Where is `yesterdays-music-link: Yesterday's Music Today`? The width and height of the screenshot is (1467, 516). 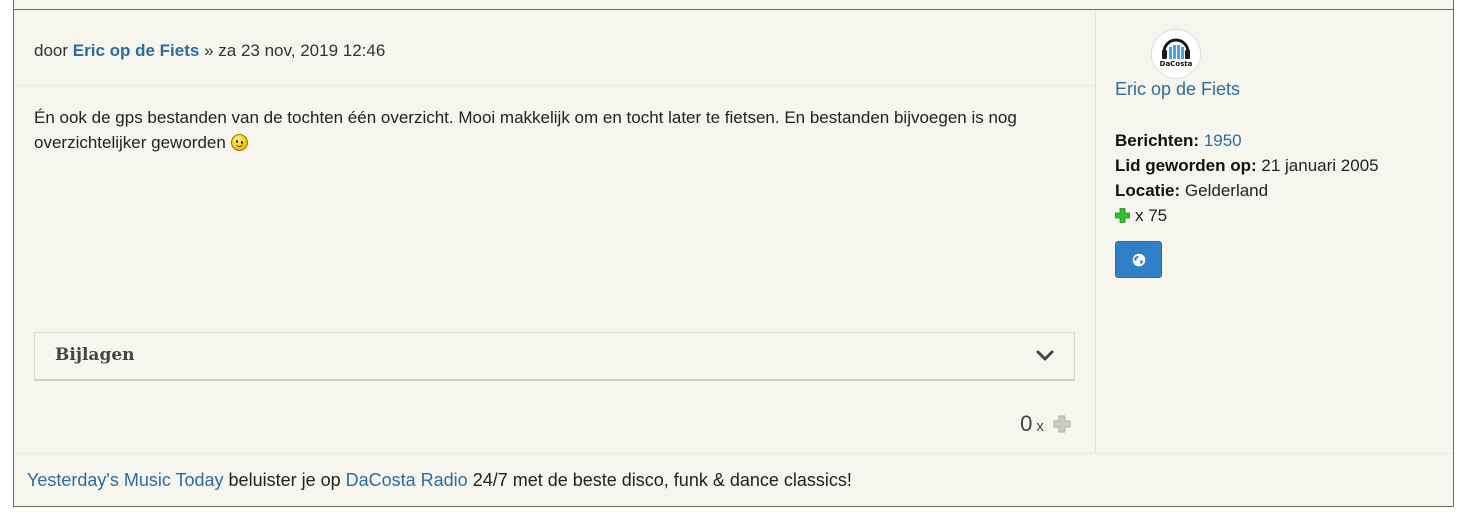 yesterdays-music-link: Yesterday's Music Today is located at coordinates (125, 480).